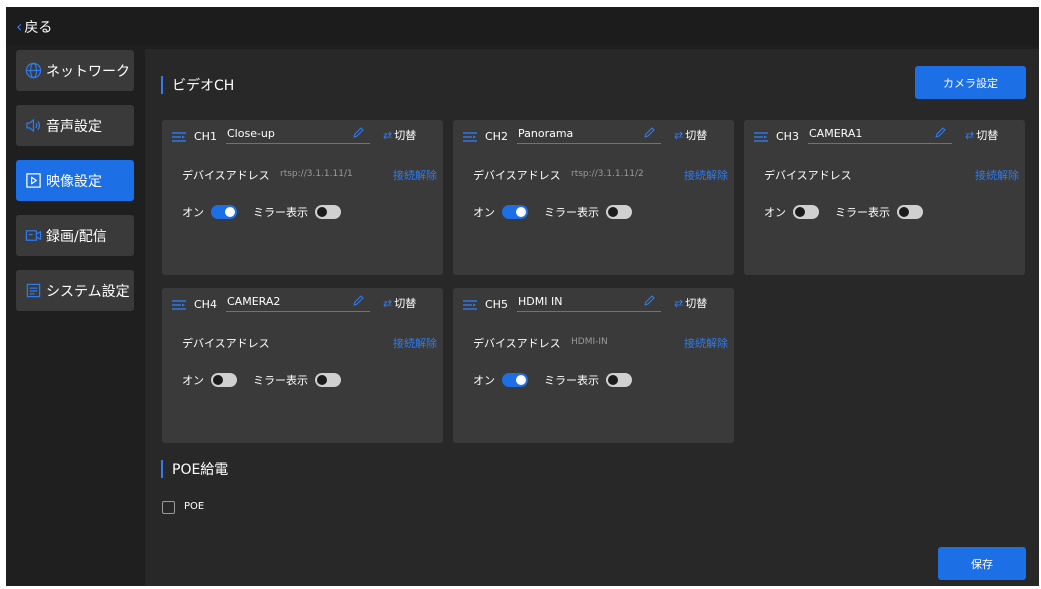  I want to click on video-section-title: ビデオCH, so click(197, 85).